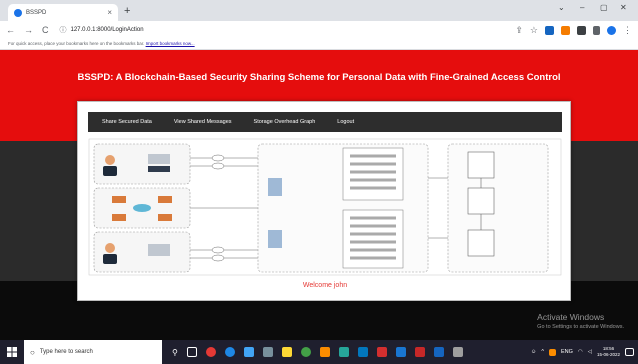  I want to click on reload-icon: C, so click(45, 30).